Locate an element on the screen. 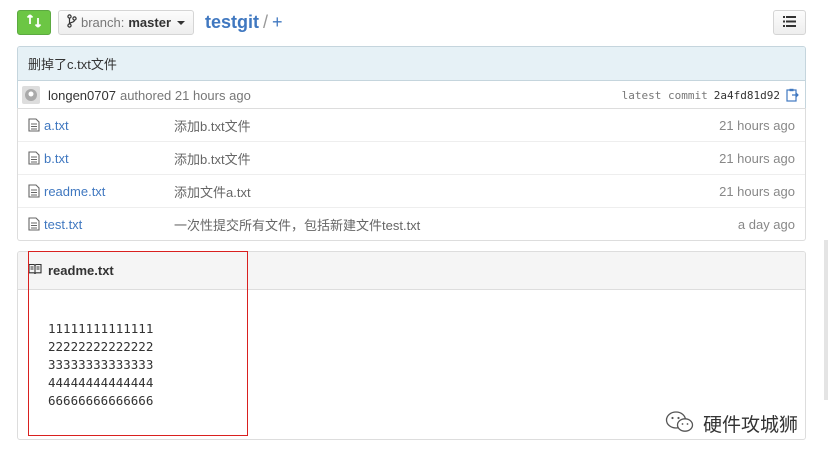  file-commit-message: 添加文件a.txt is located at coordinates (409, 191).